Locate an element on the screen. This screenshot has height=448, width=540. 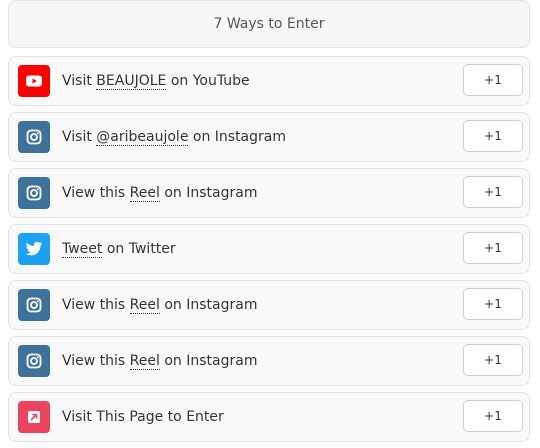
youtube-icon is located at coordinates (34, 81).